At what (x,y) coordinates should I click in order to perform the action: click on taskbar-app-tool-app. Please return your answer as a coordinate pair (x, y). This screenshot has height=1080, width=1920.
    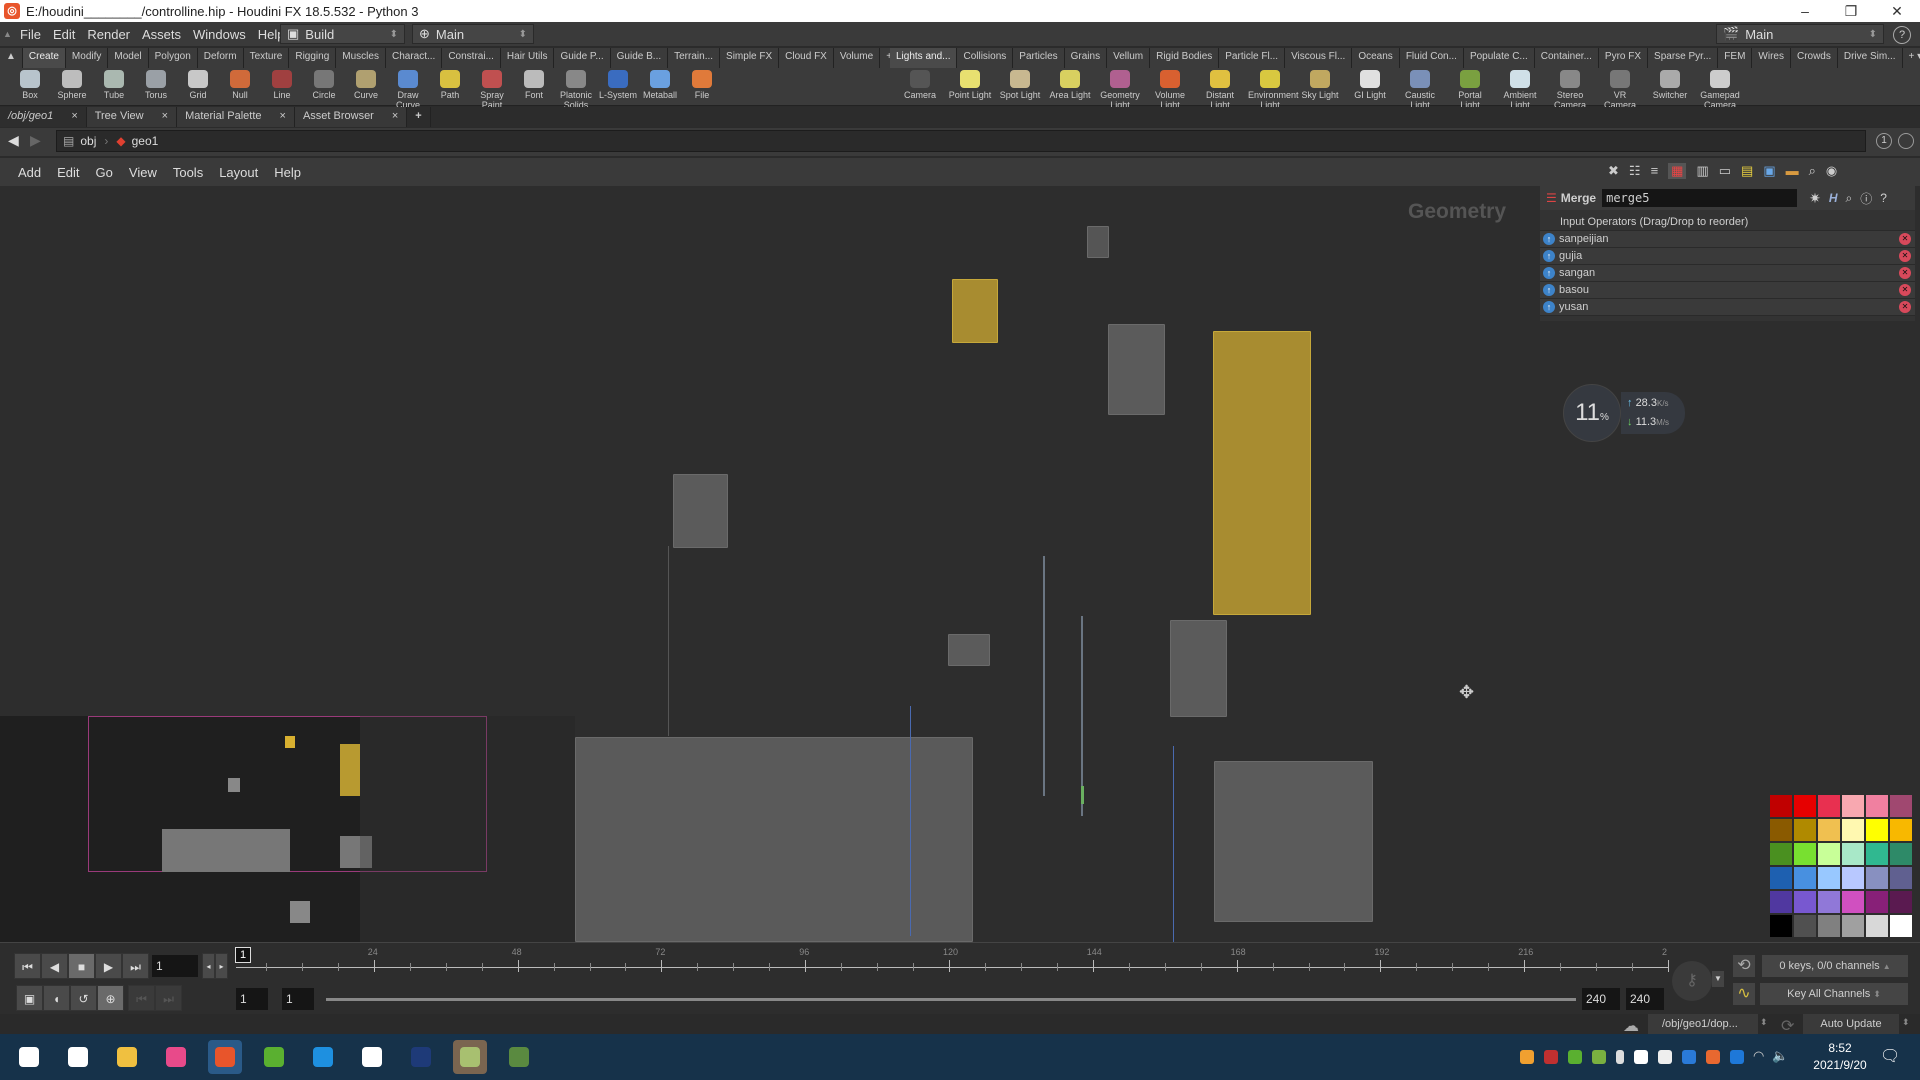
    Looking at the image, I should click on (519, 1057).